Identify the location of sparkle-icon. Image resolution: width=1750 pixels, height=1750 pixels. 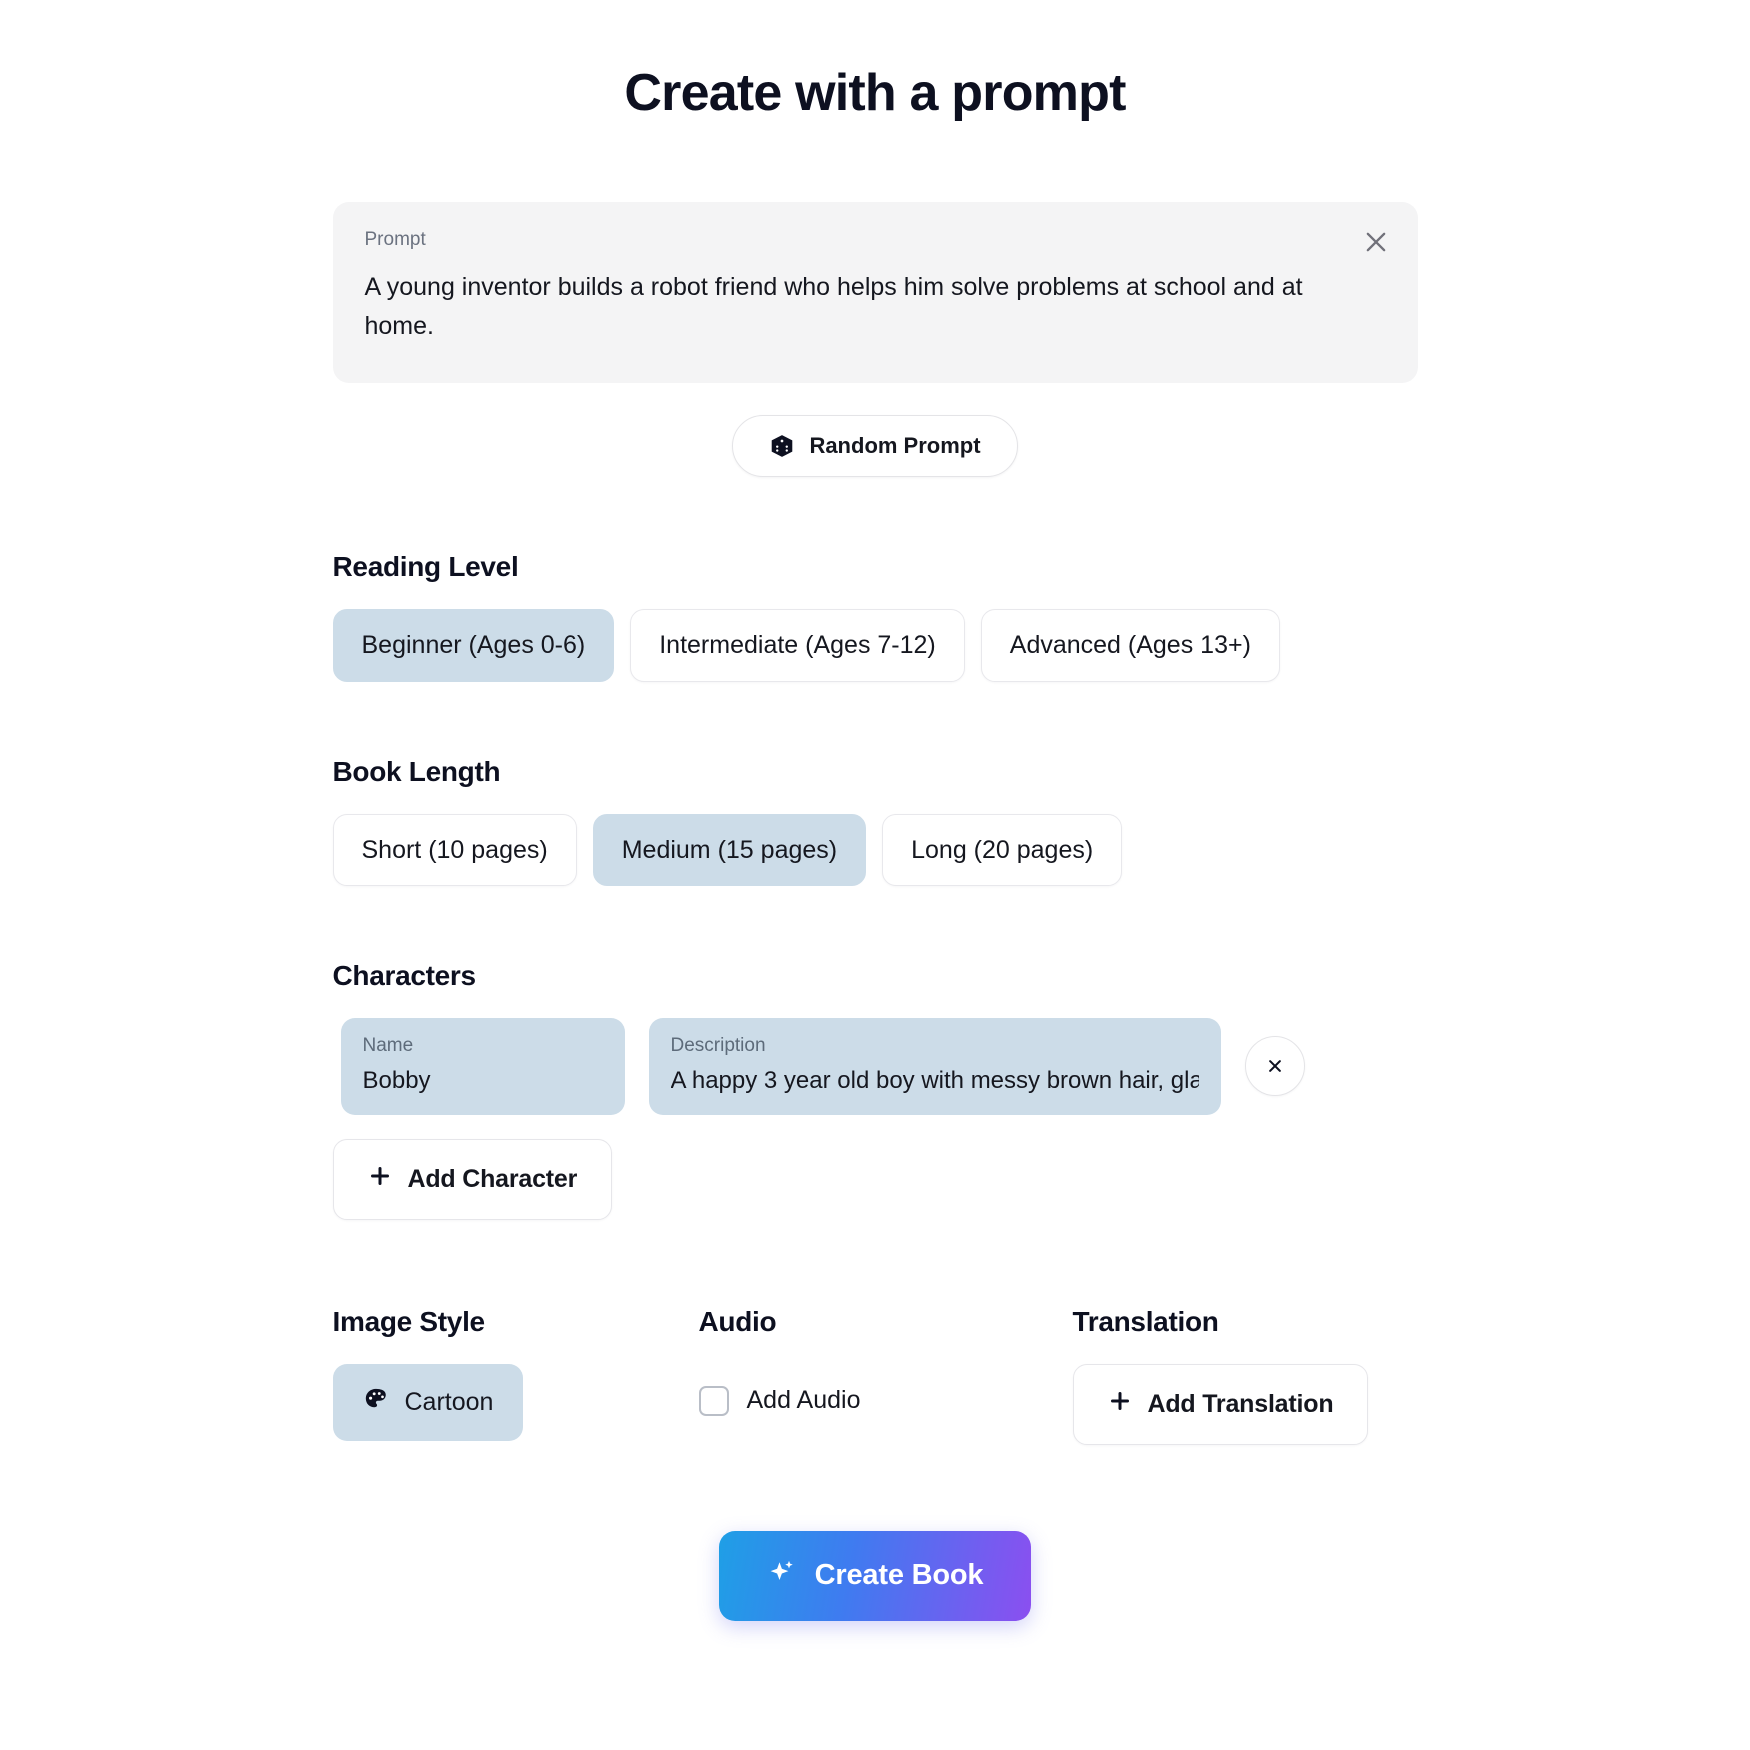
(782, 1576).